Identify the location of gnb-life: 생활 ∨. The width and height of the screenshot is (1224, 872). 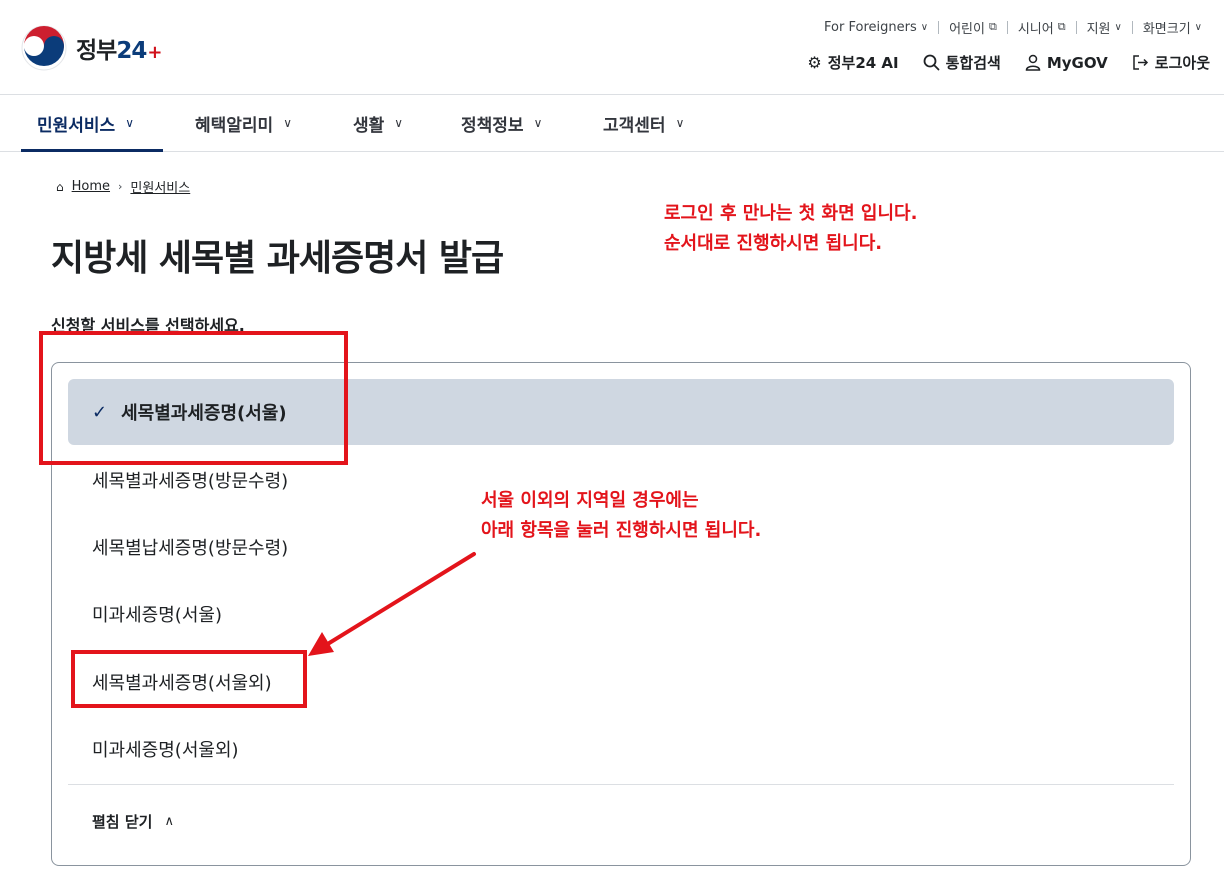
(378, 123).